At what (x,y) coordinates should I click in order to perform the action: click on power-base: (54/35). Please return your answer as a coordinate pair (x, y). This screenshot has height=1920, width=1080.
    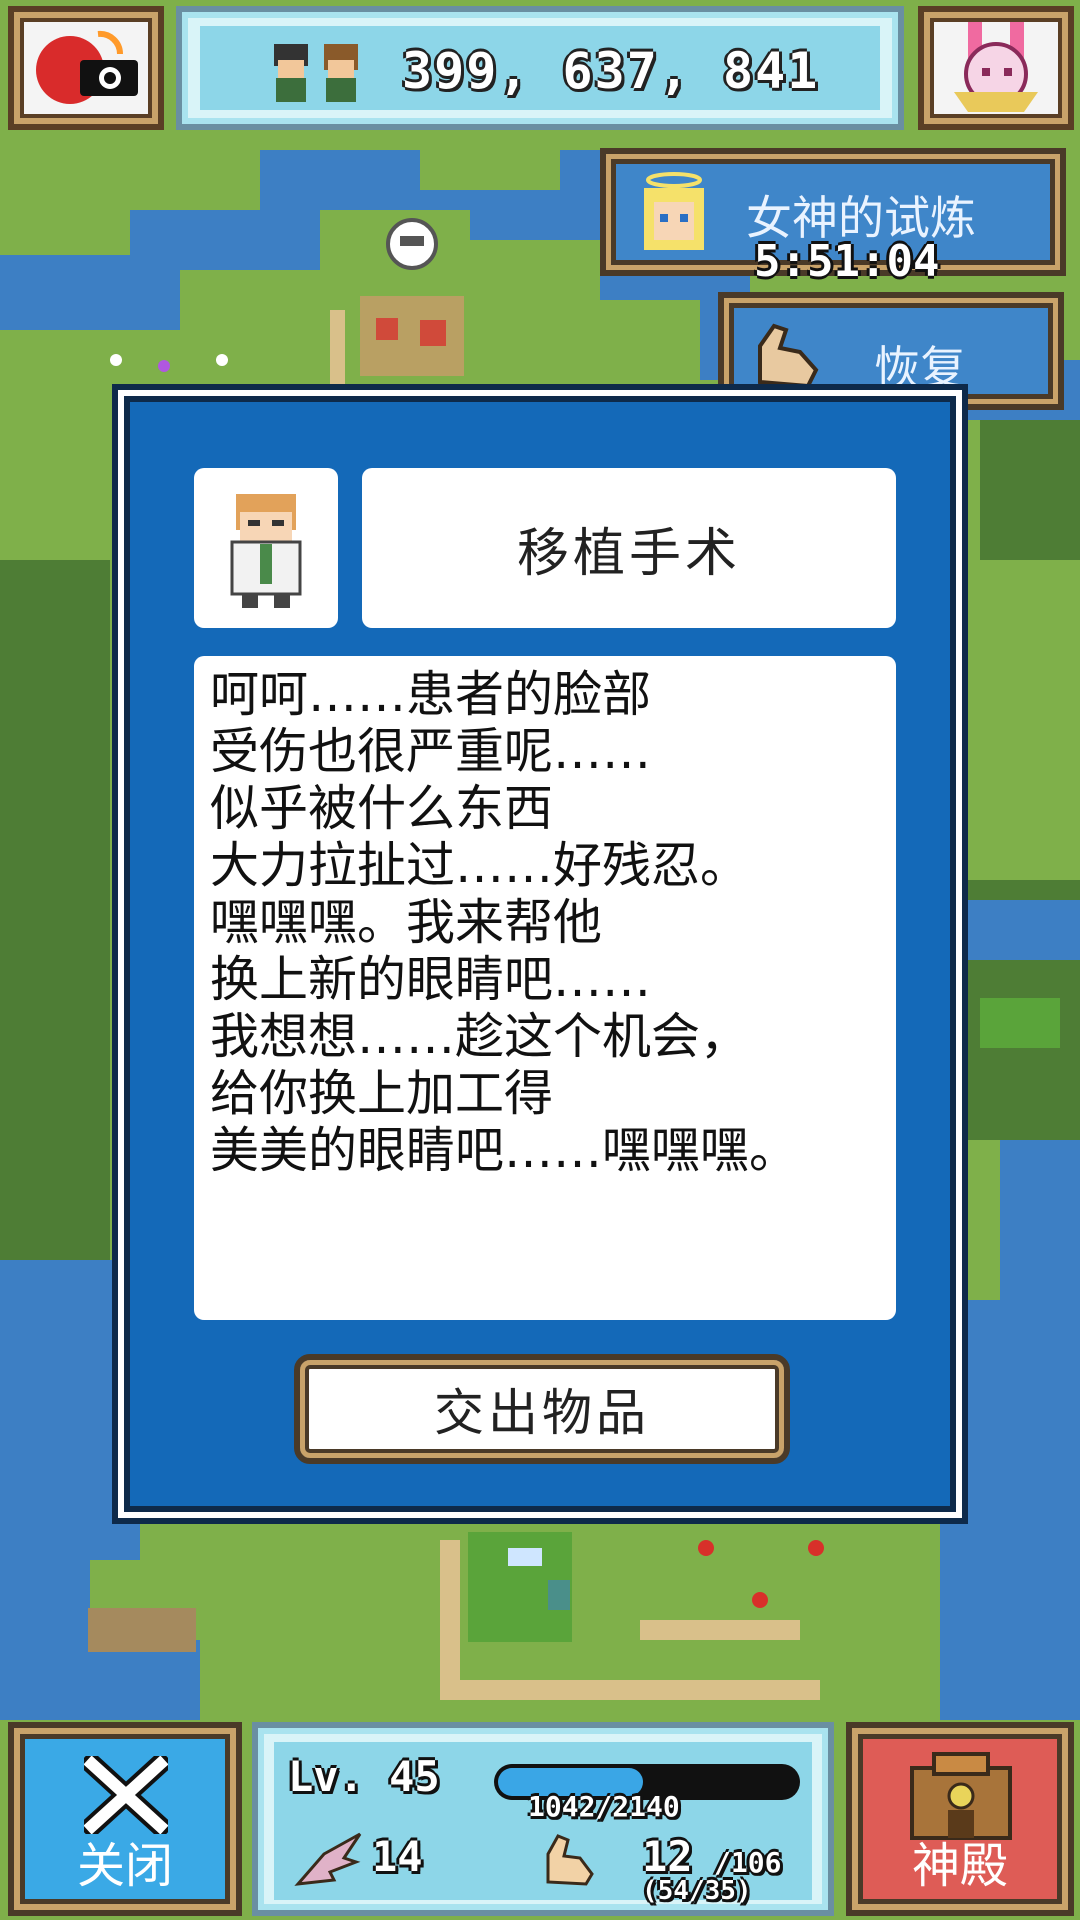
    Looking at the image, I should click on (697, 1891).